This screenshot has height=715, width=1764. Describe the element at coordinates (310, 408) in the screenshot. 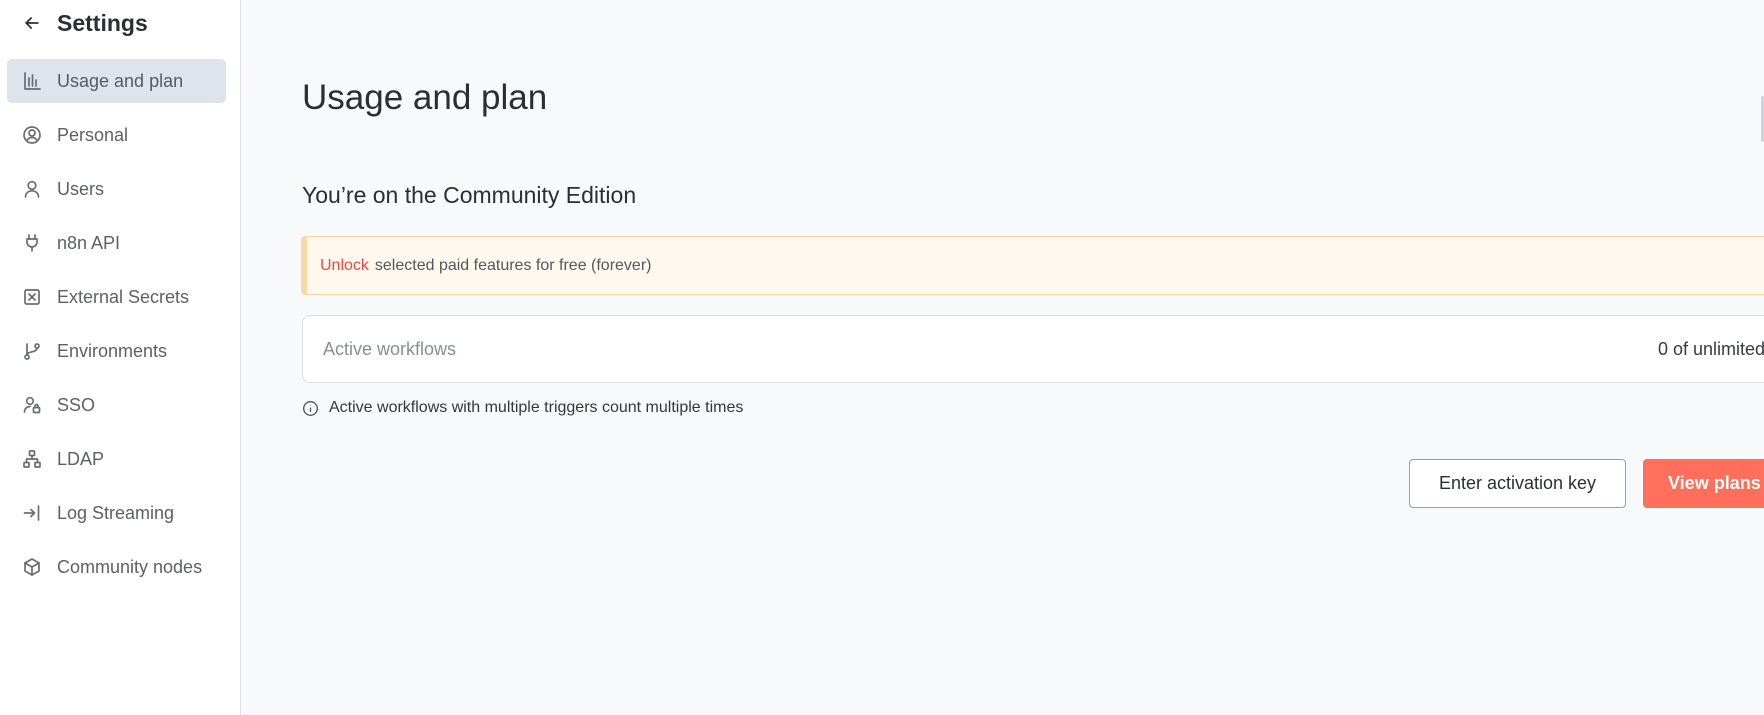

I see `info-icon` at that location.